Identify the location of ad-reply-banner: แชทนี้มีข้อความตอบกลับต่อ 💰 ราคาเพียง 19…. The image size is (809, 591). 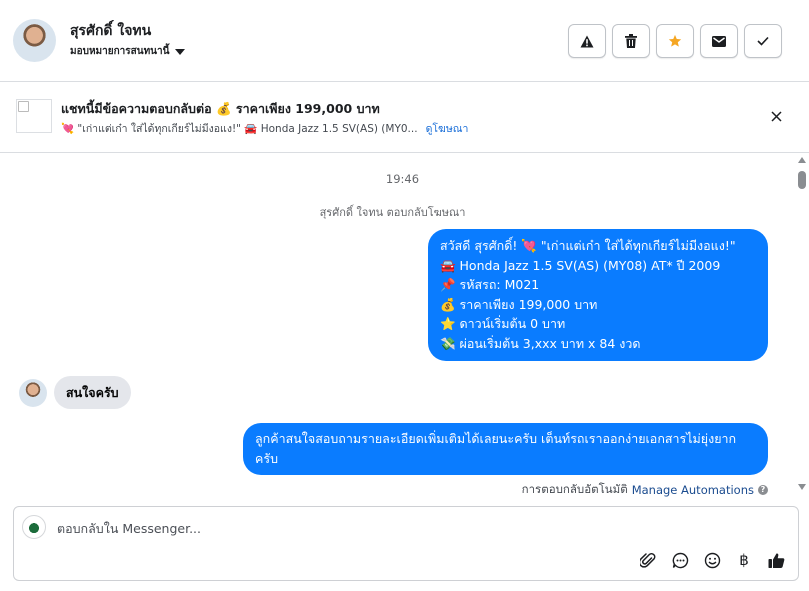
(404, 118).